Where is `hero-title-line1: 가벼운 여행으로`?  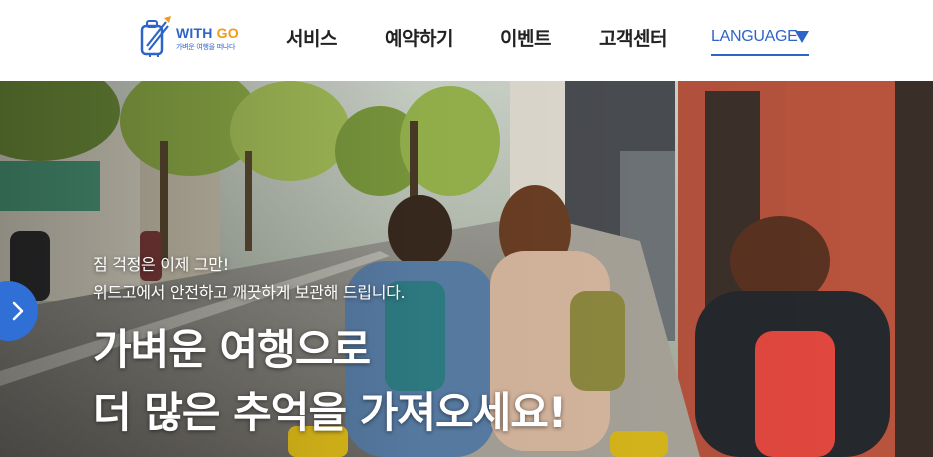
hero-title-line1: 가벼운 여행으로 is located at coordinates (232, 349).